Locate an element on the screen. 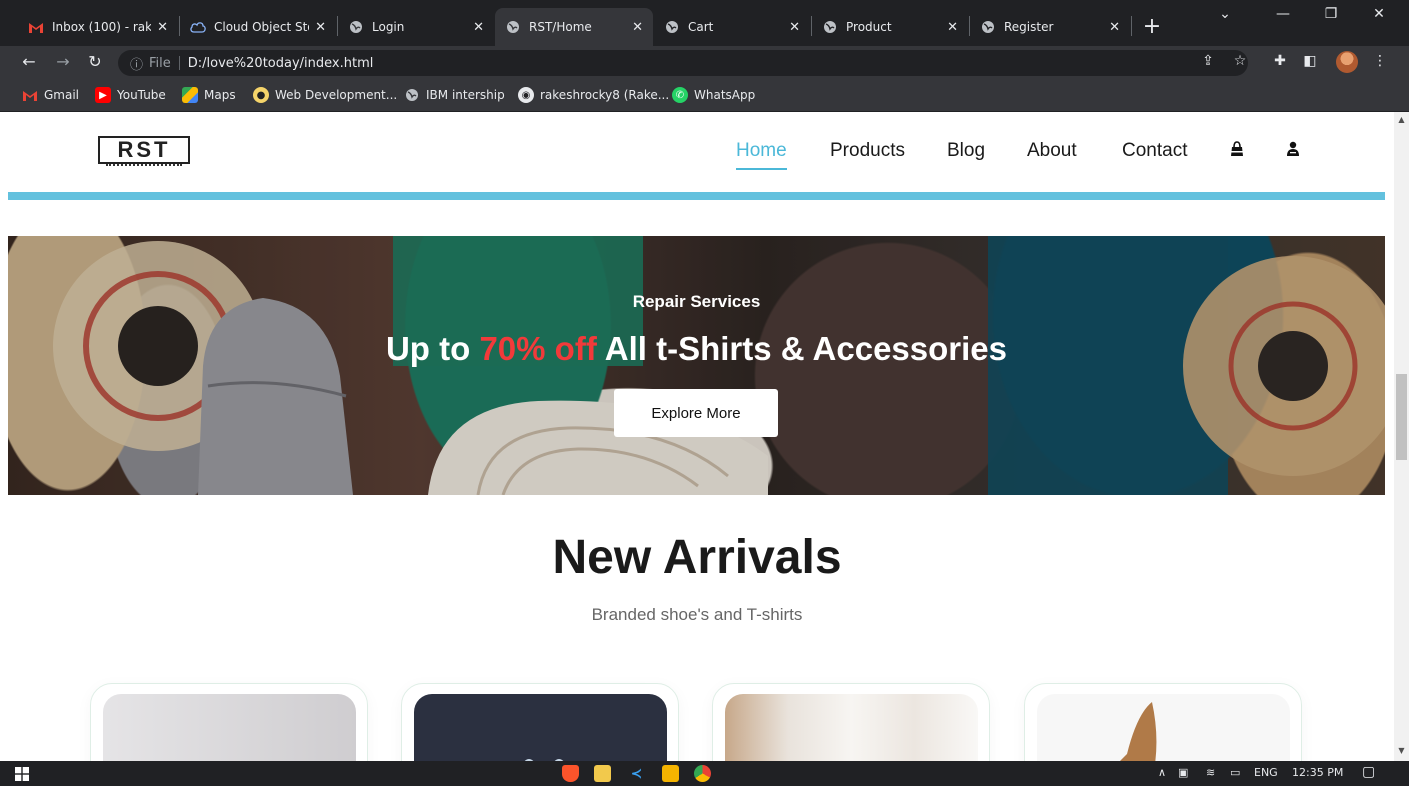 This screenshot has height=786, width=1409. tab-inbox: Inbox (100) - rak ✕ is located at coordinates (98, 27).